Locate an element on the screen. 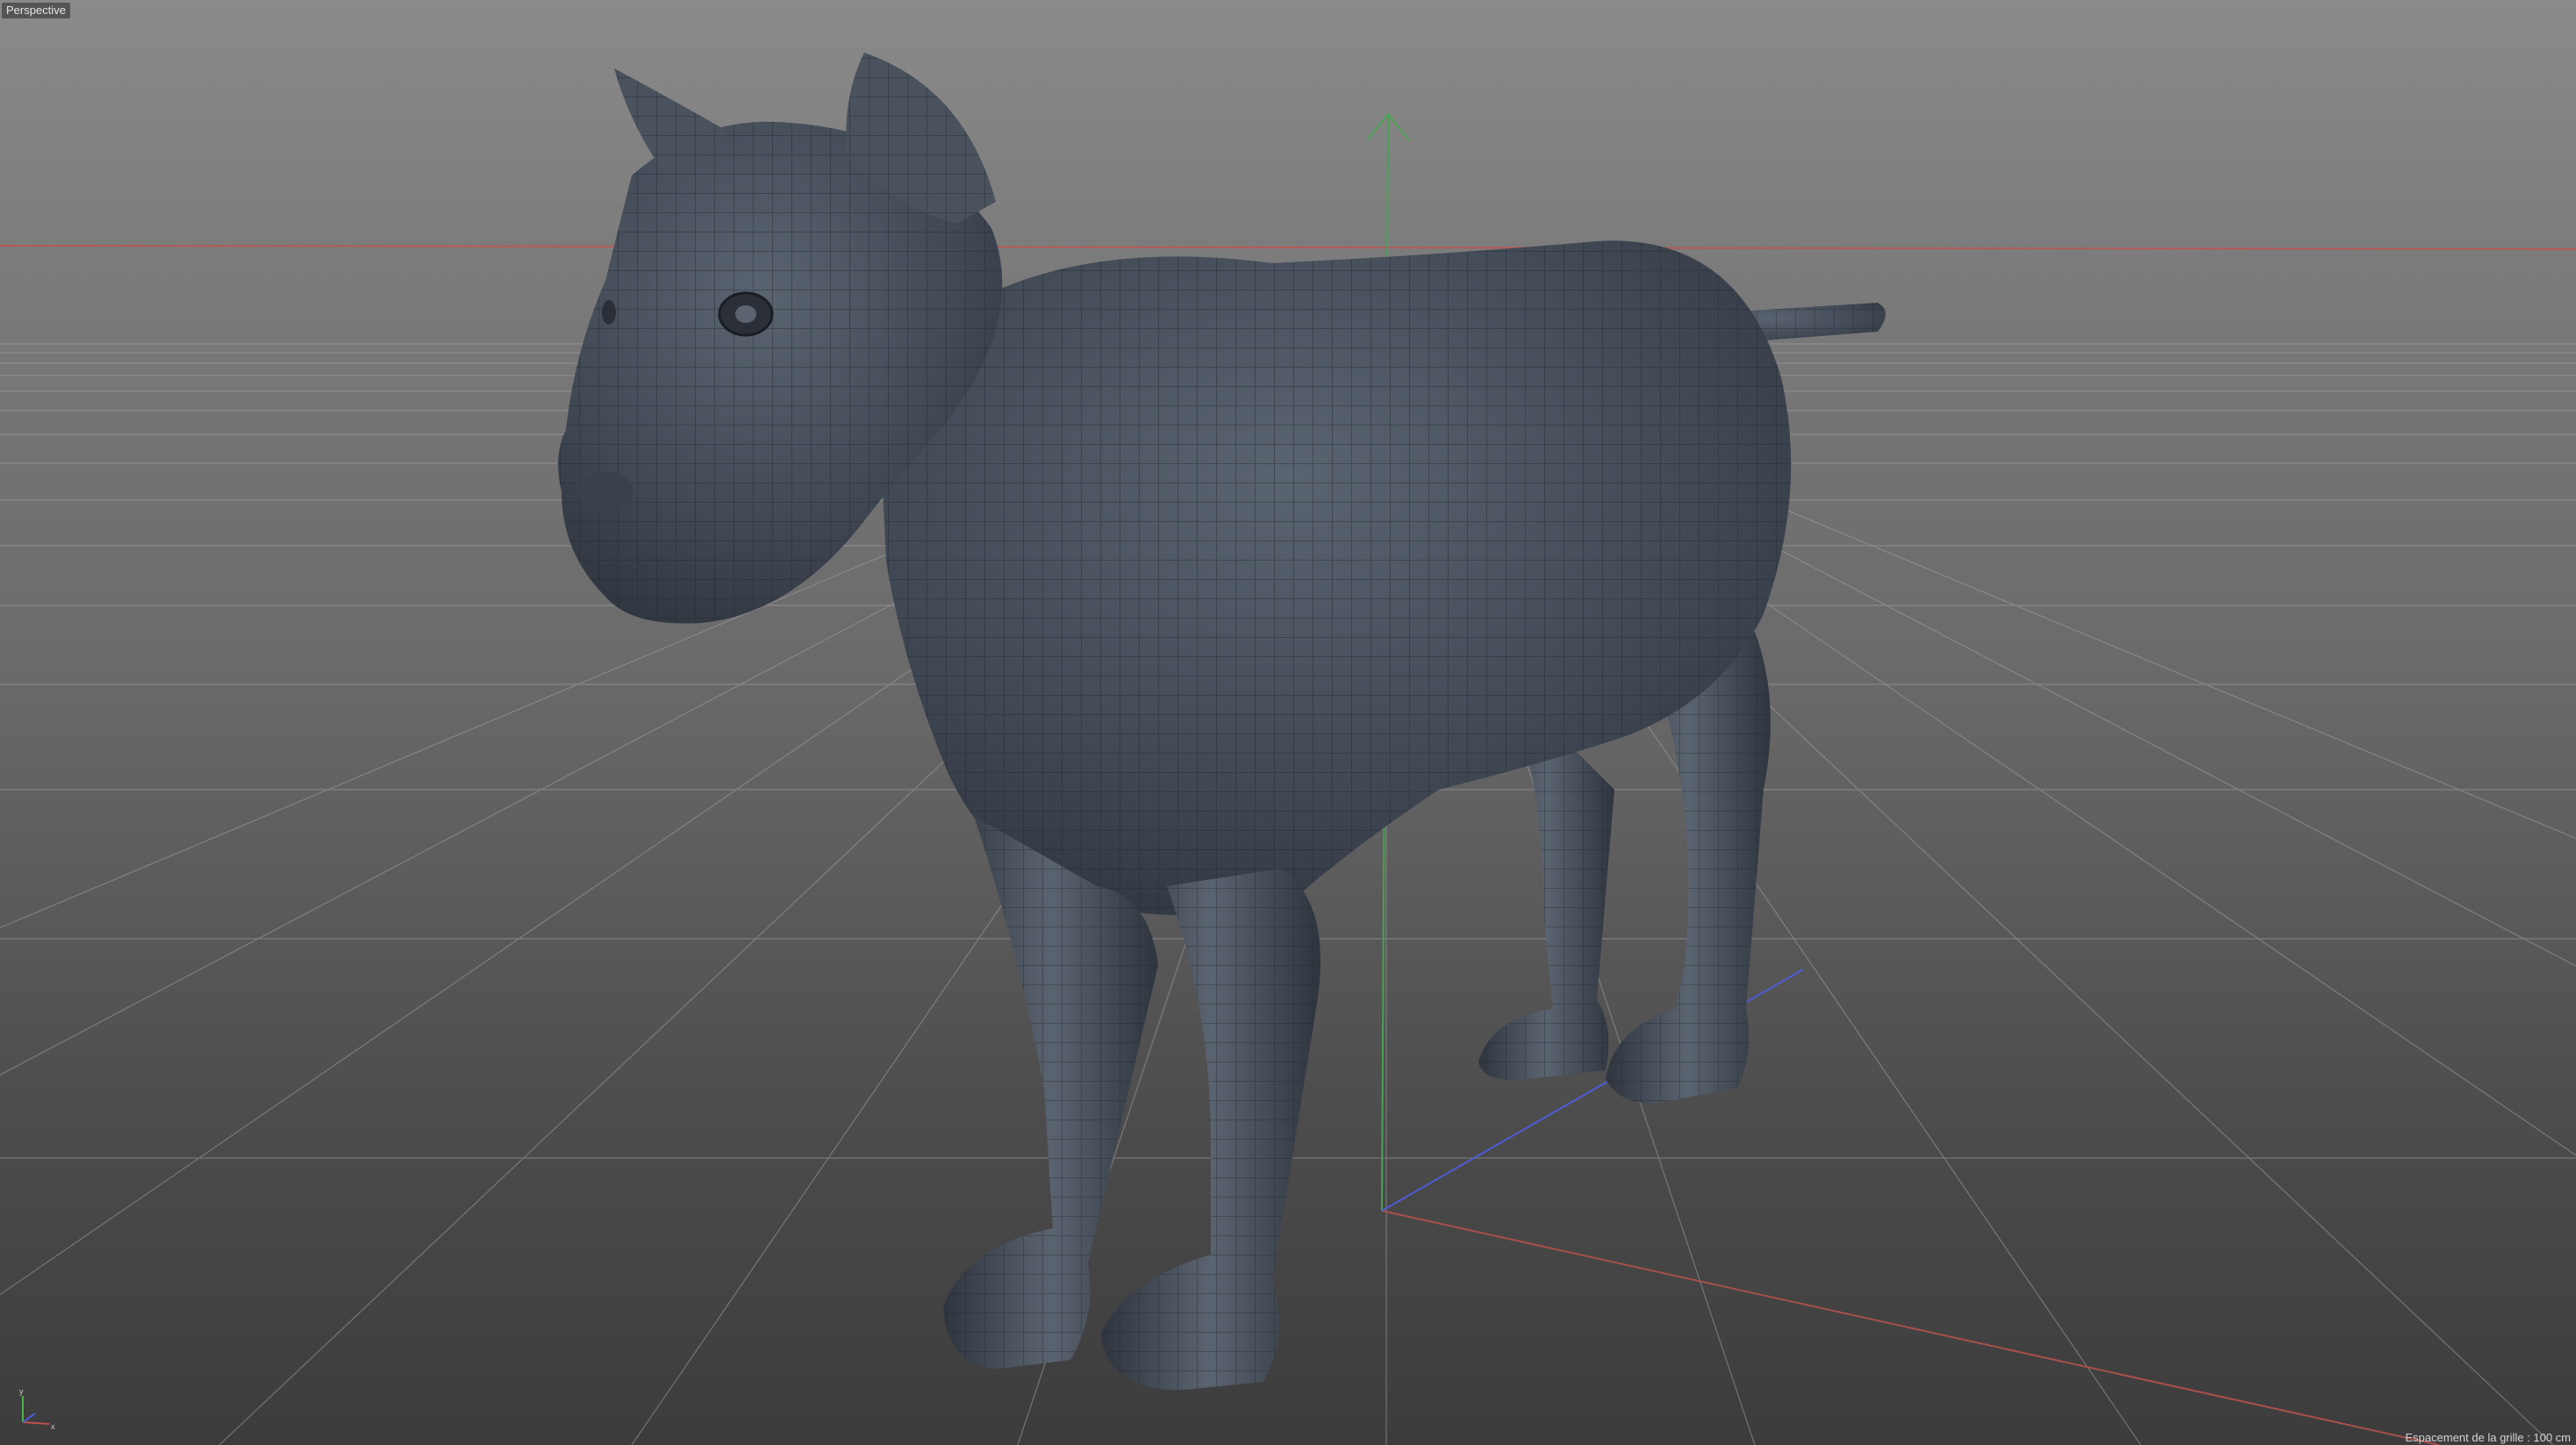 Image resolution: width=2576 pixels, height=1445 pixels. axis-gizmo-icon: y x is located at coordinates (37, 1409).